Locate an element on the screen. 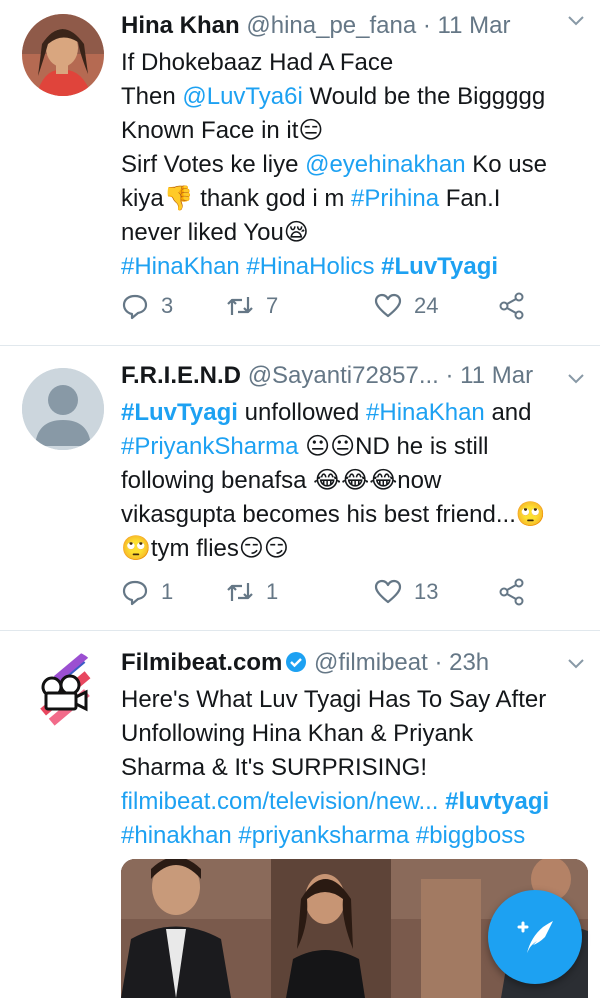 The height and width of the screenshot is (998, 600). text: kiya👎 thank god i m is located at coordinates (236, 198).